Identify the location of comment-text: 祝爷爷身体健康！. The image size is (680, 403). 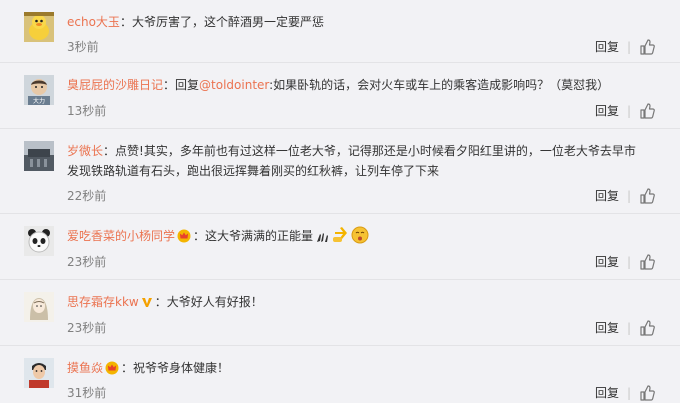
(181, 368).